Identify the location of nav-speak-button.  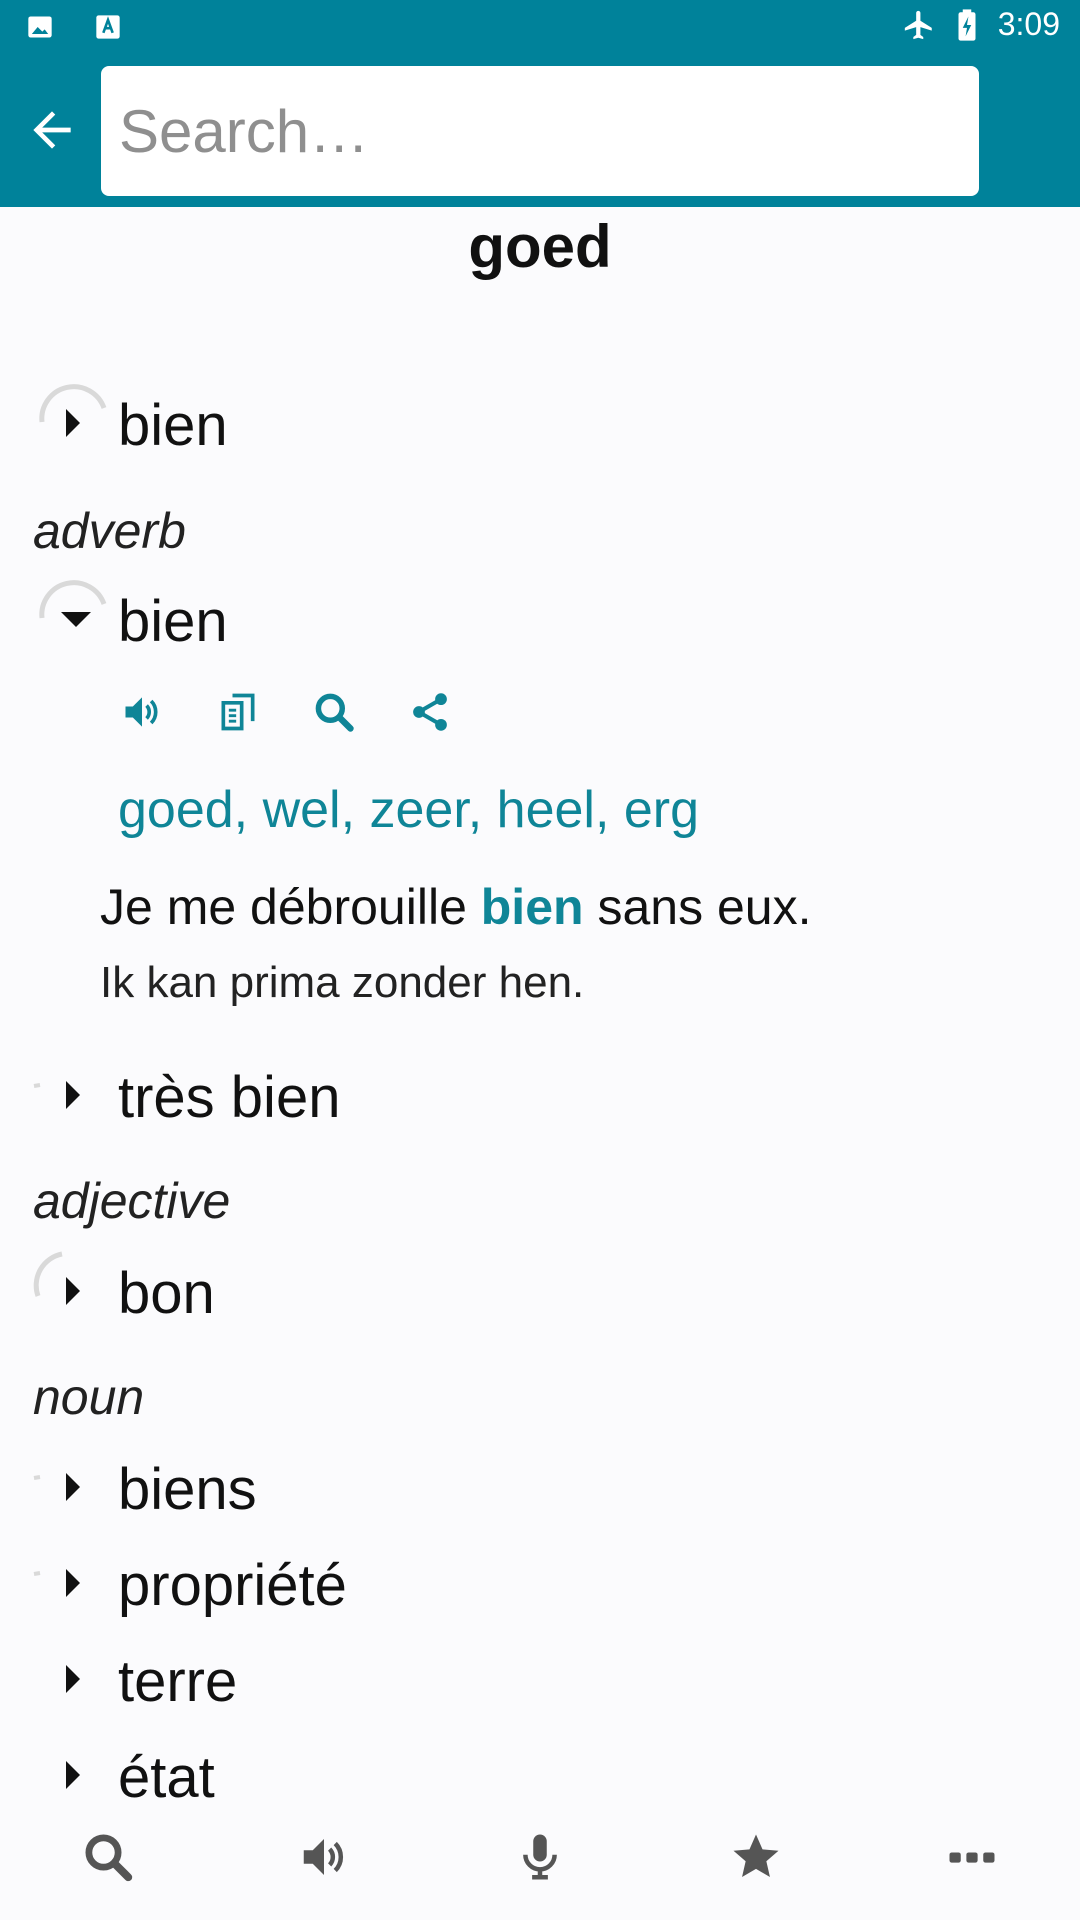
(324, 1873).